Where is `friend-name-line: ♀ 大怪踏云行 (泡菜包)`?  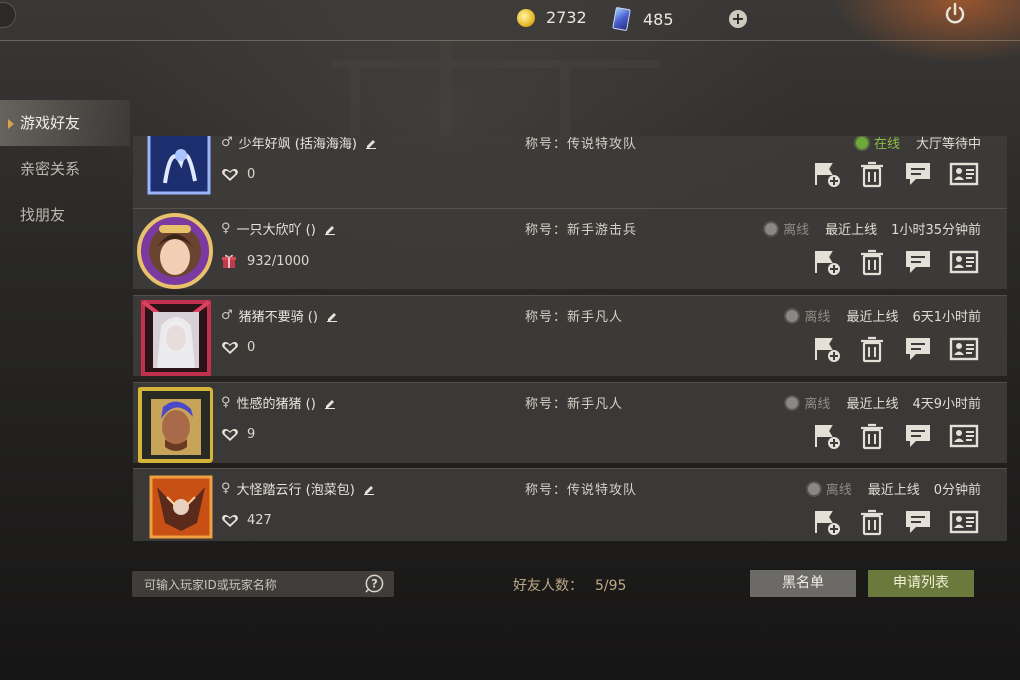 friend-name-line: ♀ 大怪踏云行 (泡菜包) is located at coordinates (298, 488).